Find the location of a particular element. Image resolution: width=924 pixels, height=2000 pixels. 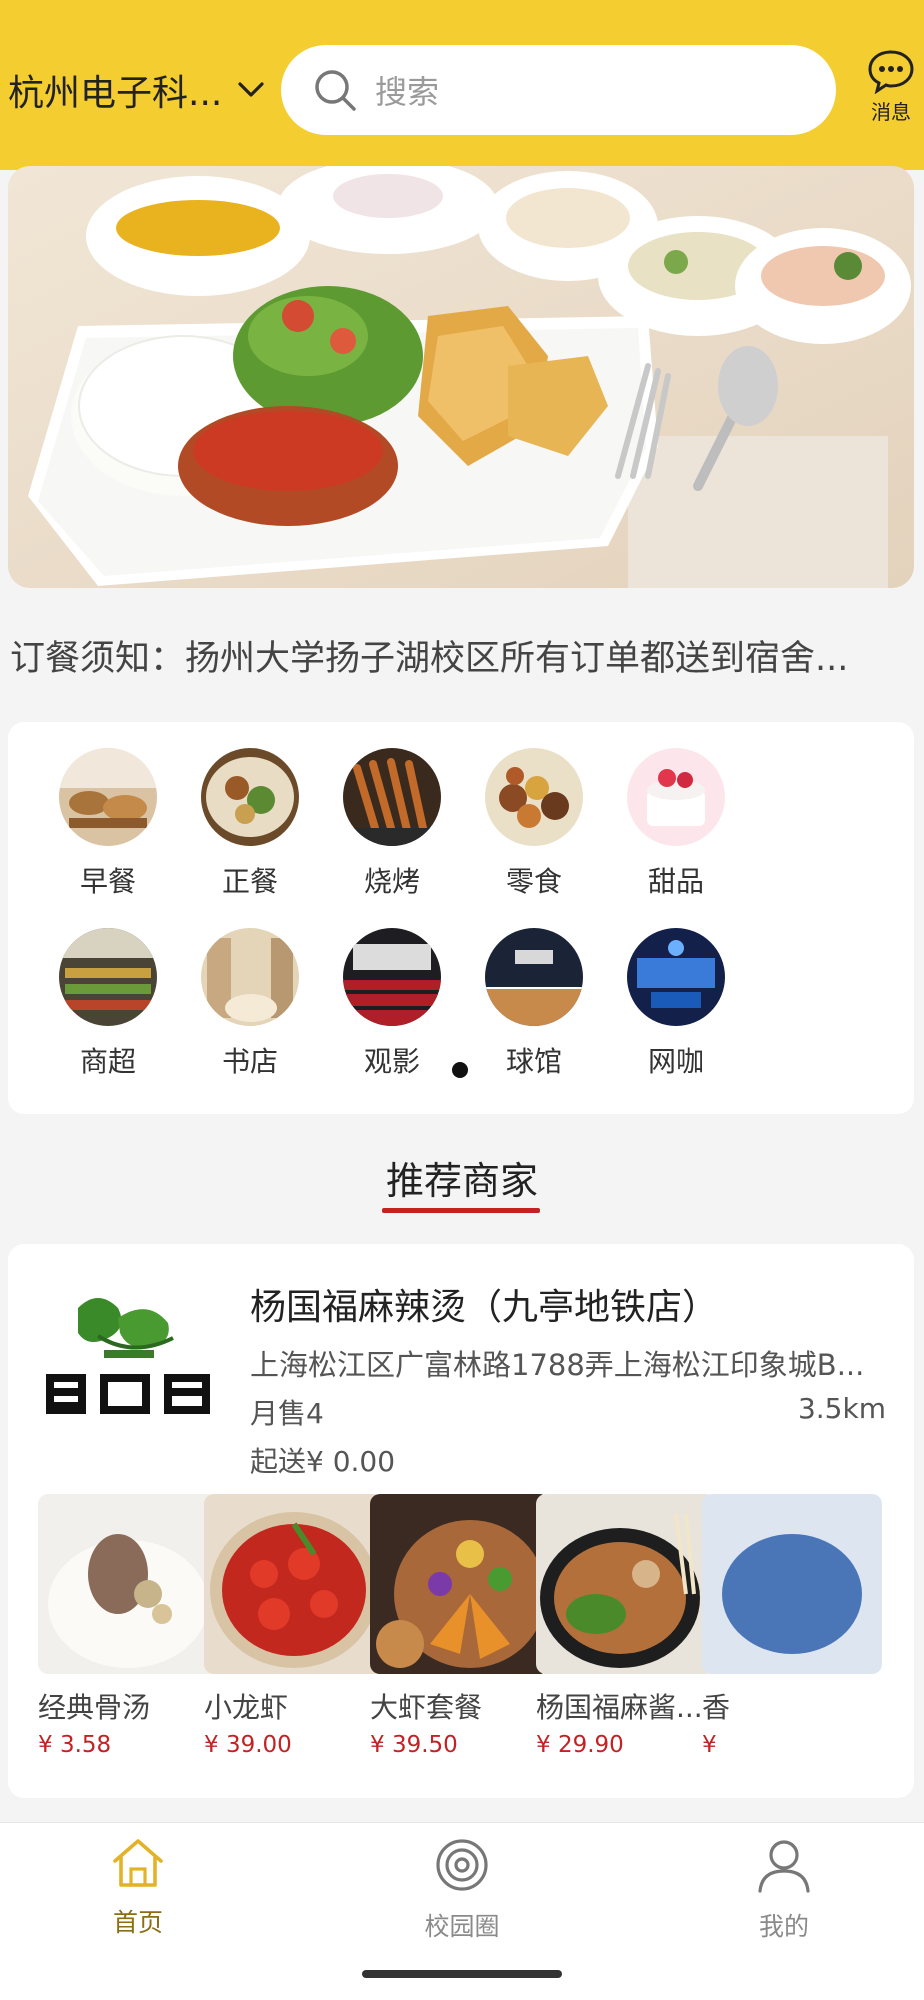

message-button: 消息 is located at coordinates (891, 86).